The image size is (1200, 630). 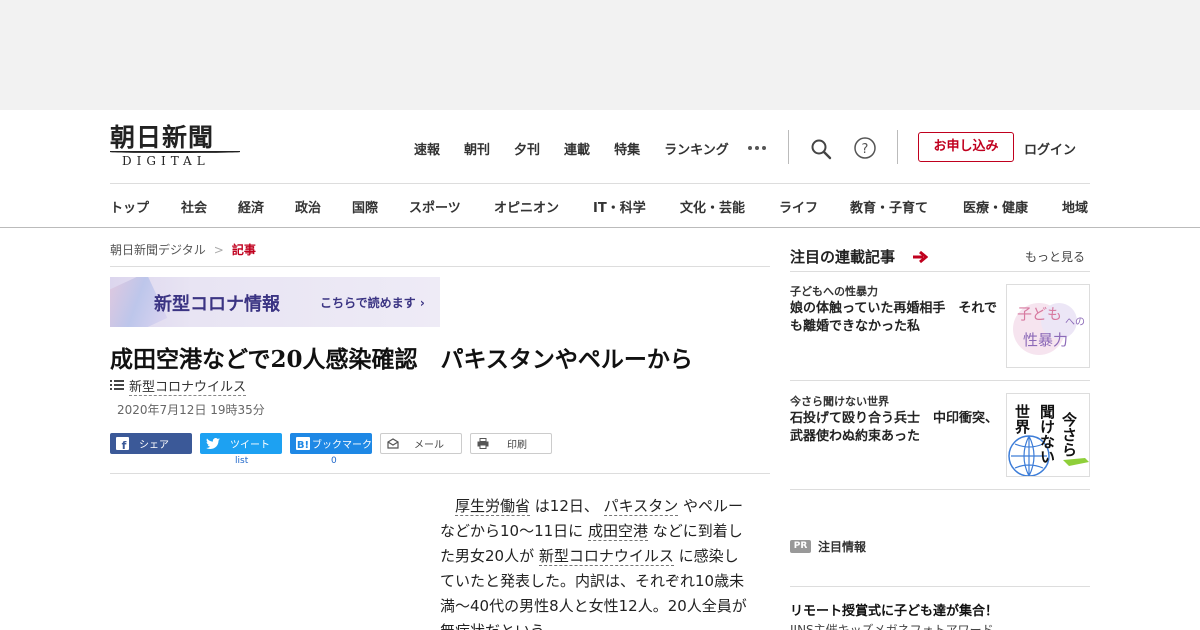 I want to click on series-thumbnail: 子ども への 性暴力, so click(x=1048, y=326).